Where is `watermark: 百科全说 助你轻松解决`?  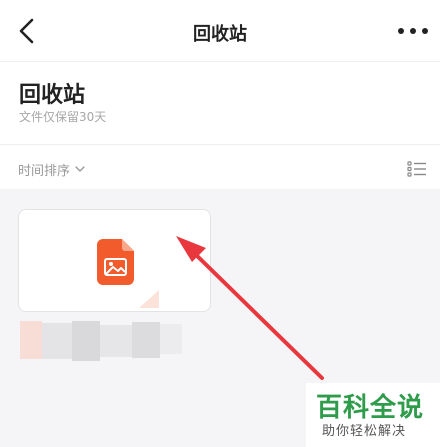
watermark: 百科全说 助你轻松解决 is located at coordinates (373, 415).